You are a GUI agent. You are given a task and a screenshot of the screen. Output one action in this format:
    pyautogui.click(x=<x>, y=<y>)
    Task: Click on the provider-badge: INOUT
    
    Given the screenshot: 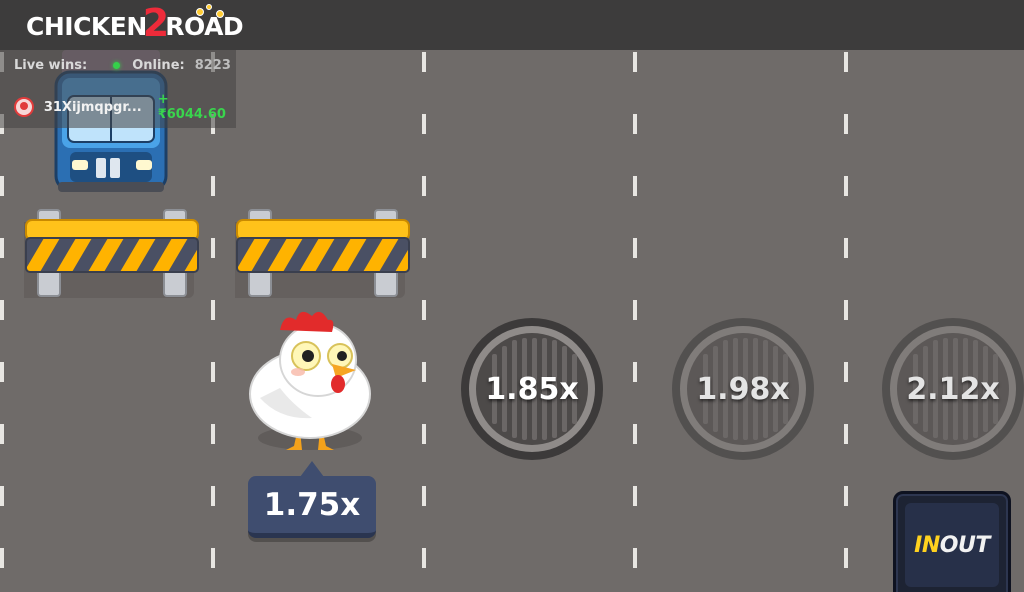 What is the action you would take?
    pyautogui.click(x=952, y=541)
    